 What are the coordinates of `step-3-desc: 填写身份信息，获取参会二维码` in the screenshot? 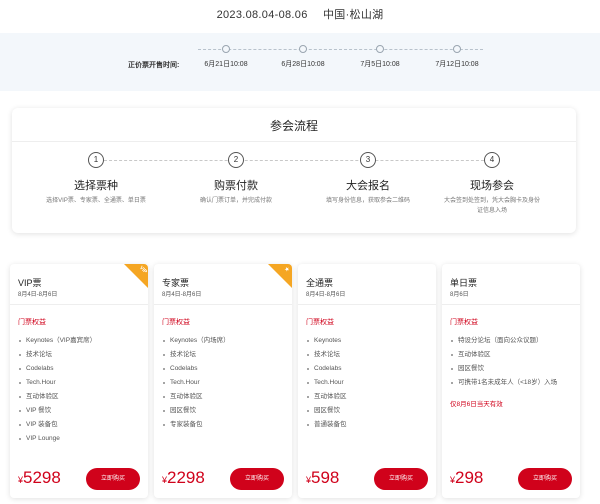 It's located at (367, 201).